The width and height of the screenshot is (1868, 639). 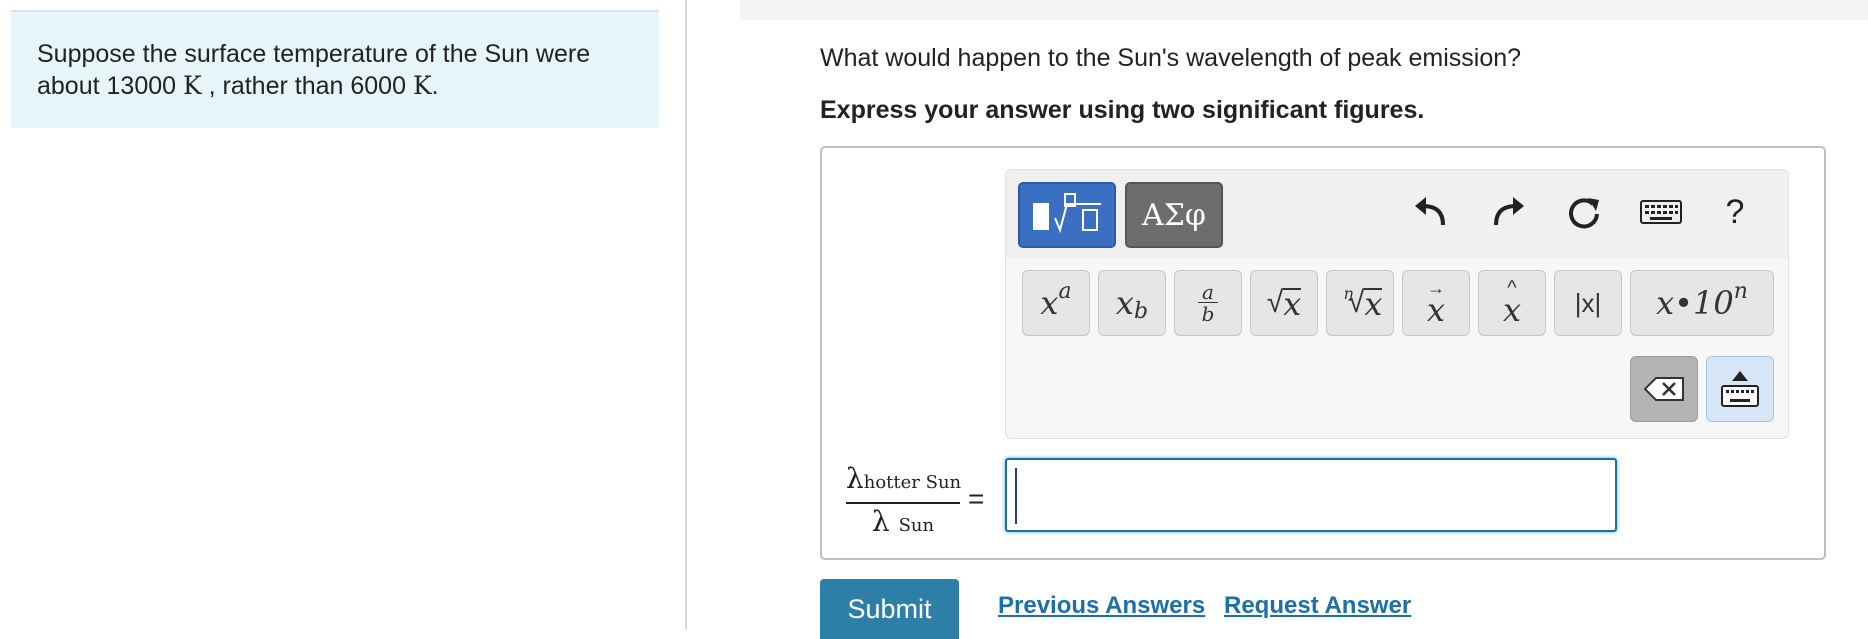 I want to click on vector-key: → x, so click(x=1436, y=303).